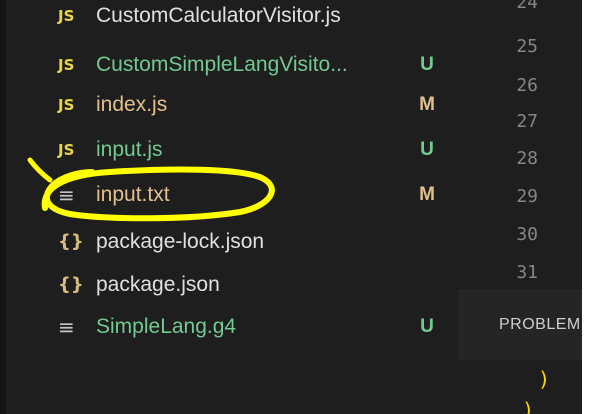 This screenshot has height=414, width=591. I want to click on line-number: 26, so click(527, 85).